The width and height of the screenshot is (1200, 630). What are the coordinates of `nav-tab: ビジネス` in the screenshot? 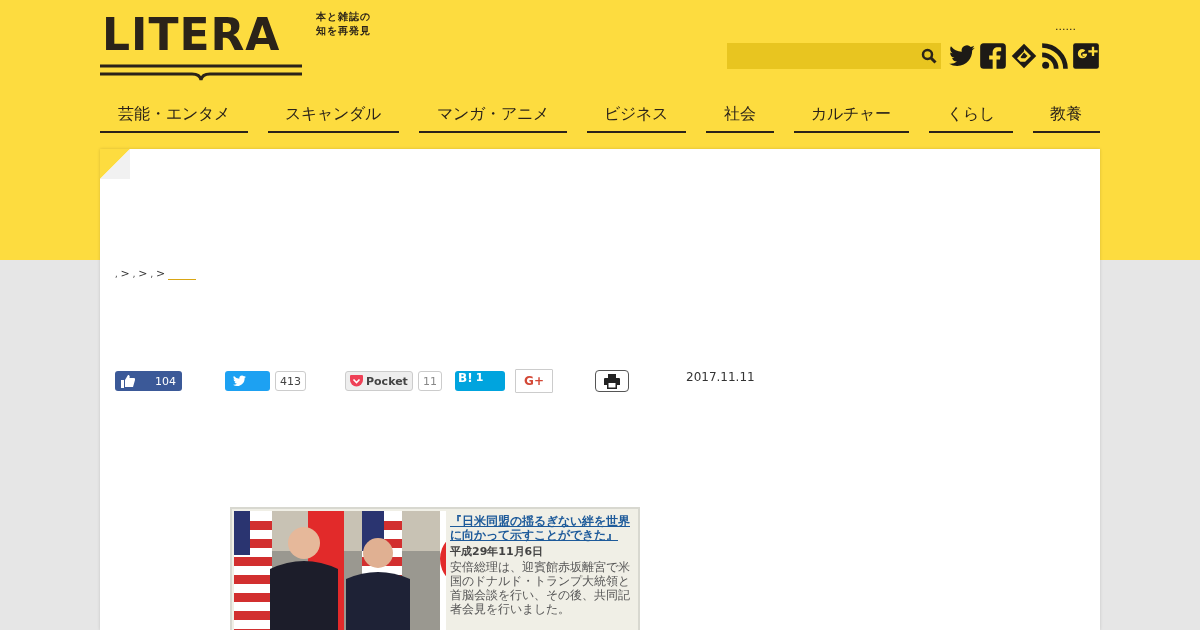 It's located at (636, 115).